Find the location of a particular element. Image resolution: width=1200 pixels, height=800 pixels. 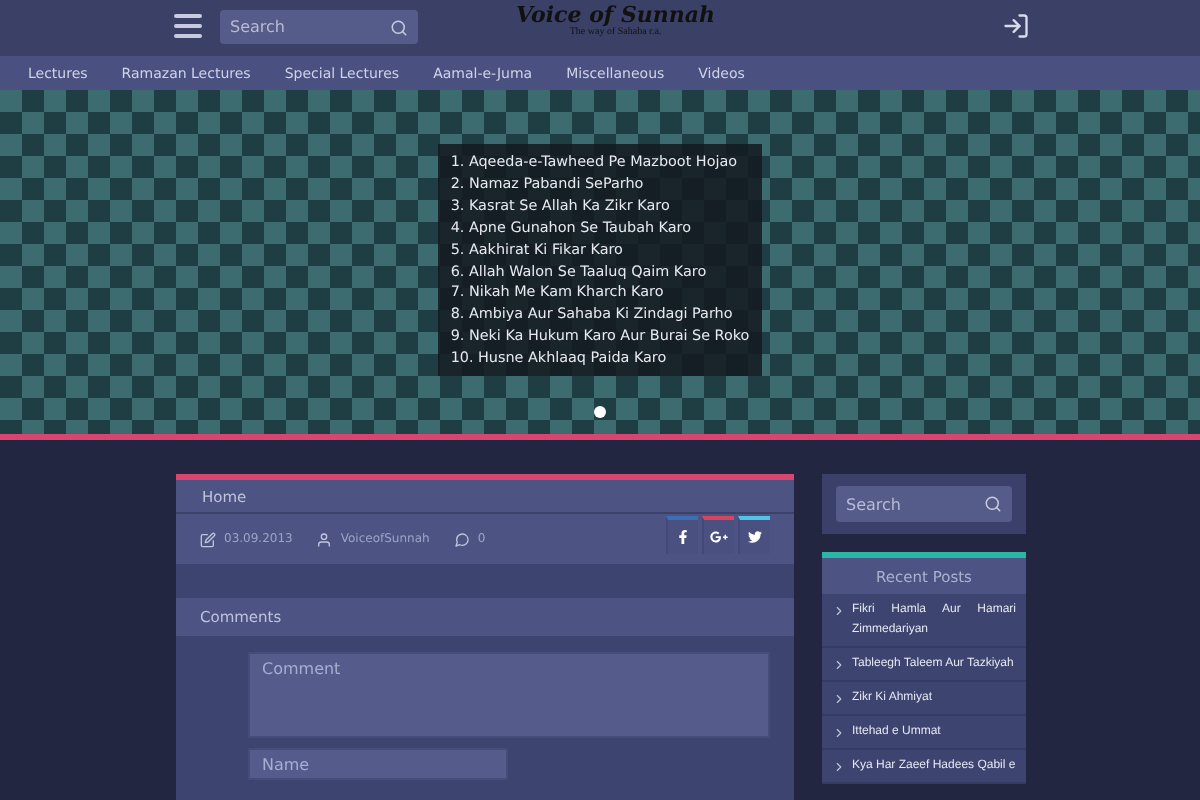

google-plus-icon is located at coordinates (719, 537).